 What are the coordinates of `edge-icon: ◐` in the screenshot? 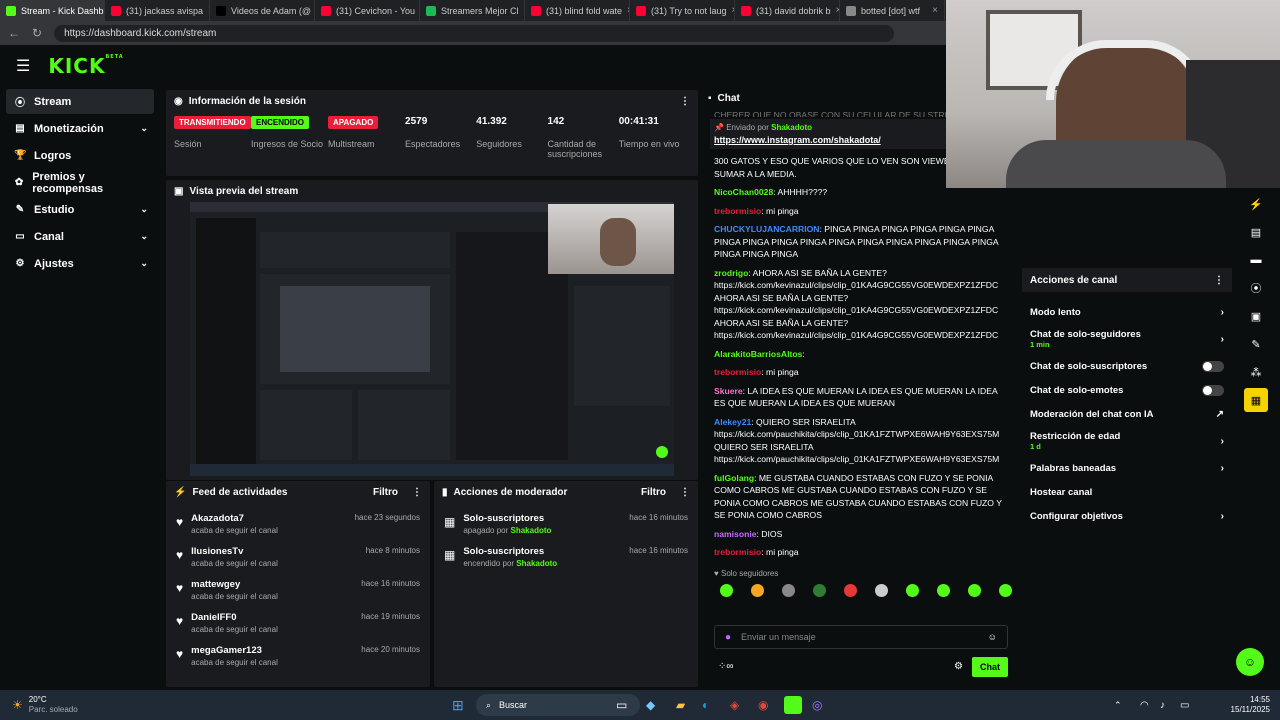 It's located at (705, 705).